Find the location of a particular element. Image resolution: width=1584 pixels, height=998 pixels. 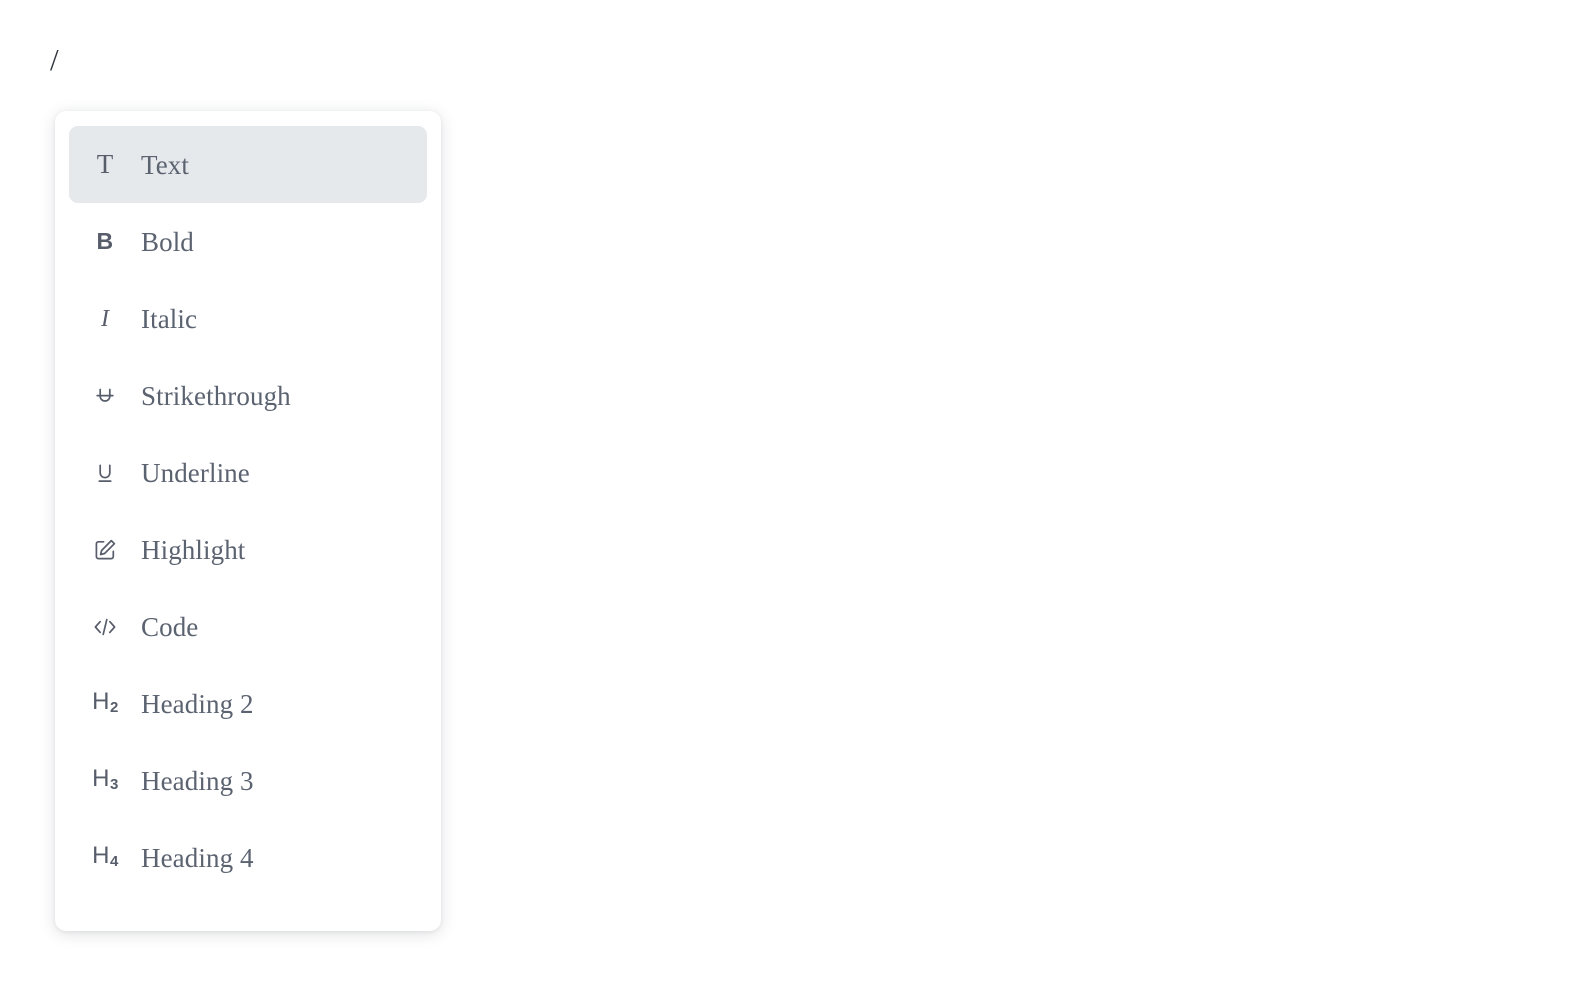

editor-slash-command-text: / is located at coordinates (54, 60).